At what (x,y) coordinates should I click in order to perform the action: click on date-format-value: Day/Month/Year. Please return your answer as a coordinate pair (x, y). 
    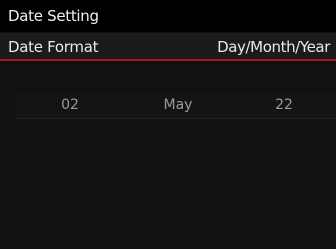
    Looking at the image, I should click on (273, 47).